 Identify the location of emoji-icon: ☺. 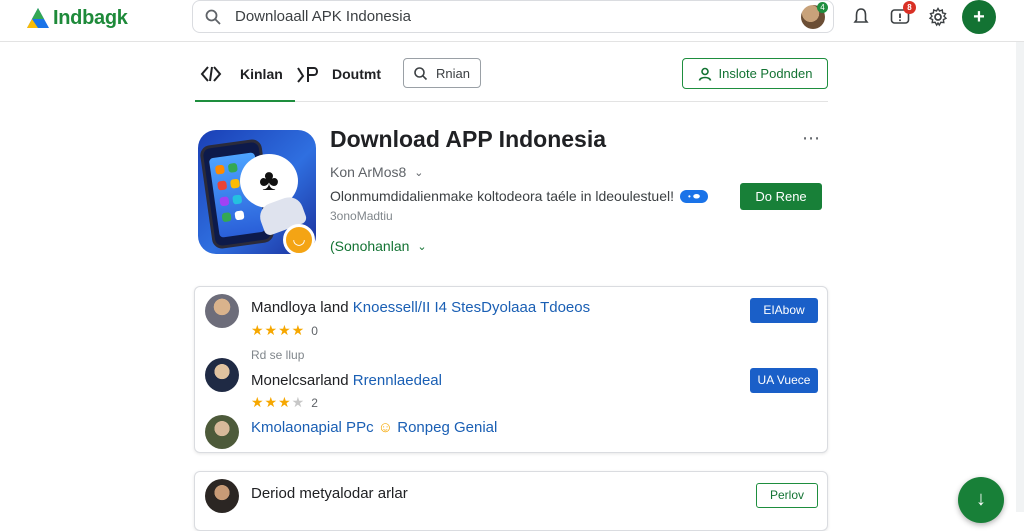
(385, 427).